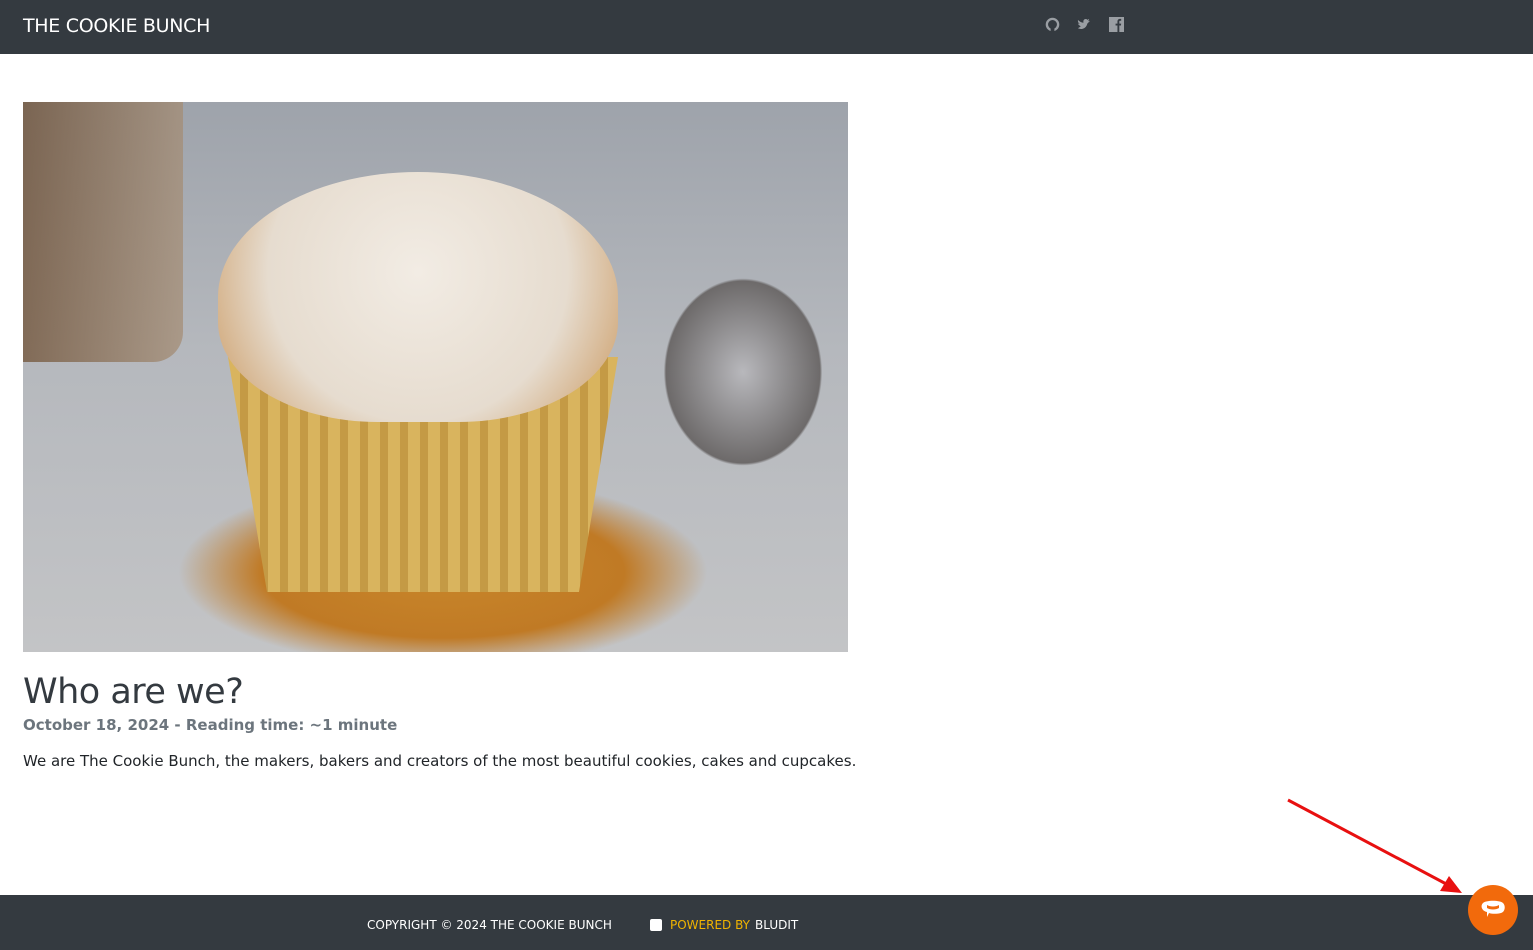  Describe the element at coordinates (710, 925) in the screenshot. I see `powered-by-label: POWERED BY` at that location.